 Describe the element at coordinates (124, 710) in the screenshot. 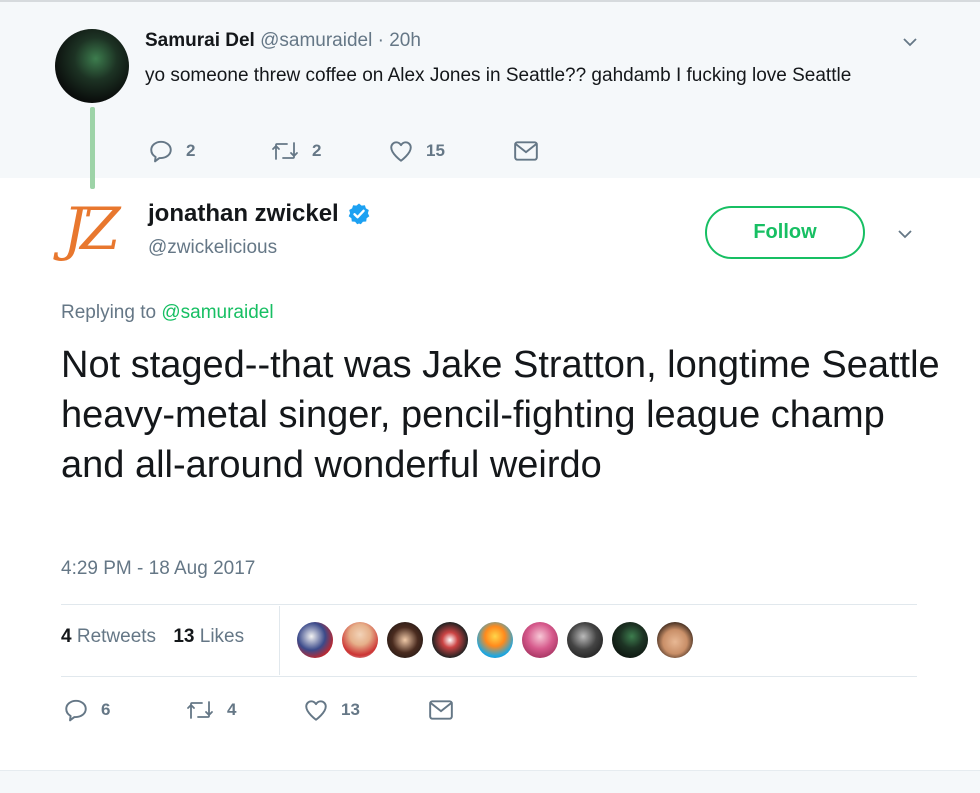

I see `reply-button: 6` at that location.